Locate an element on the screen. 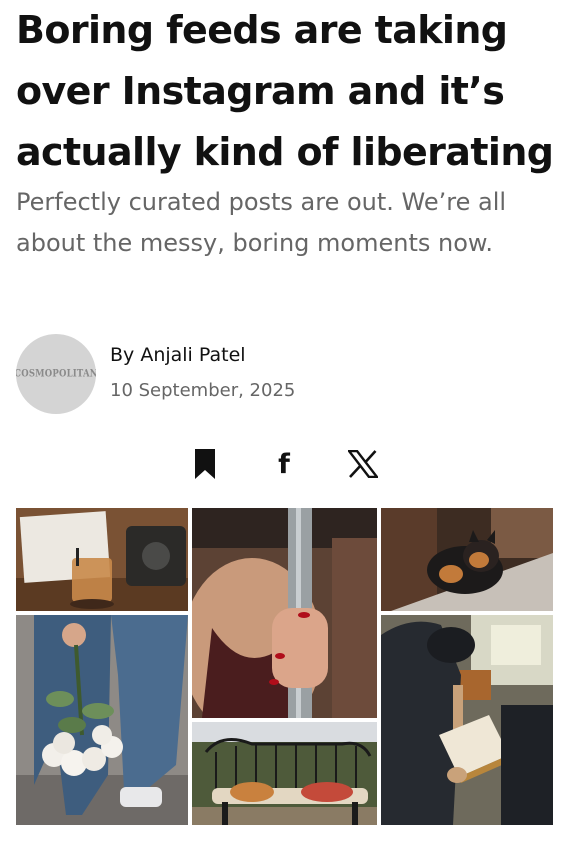 The image size is (568, 845). avatar: COSMOPOLITAN is located at coordinates (56, 374).